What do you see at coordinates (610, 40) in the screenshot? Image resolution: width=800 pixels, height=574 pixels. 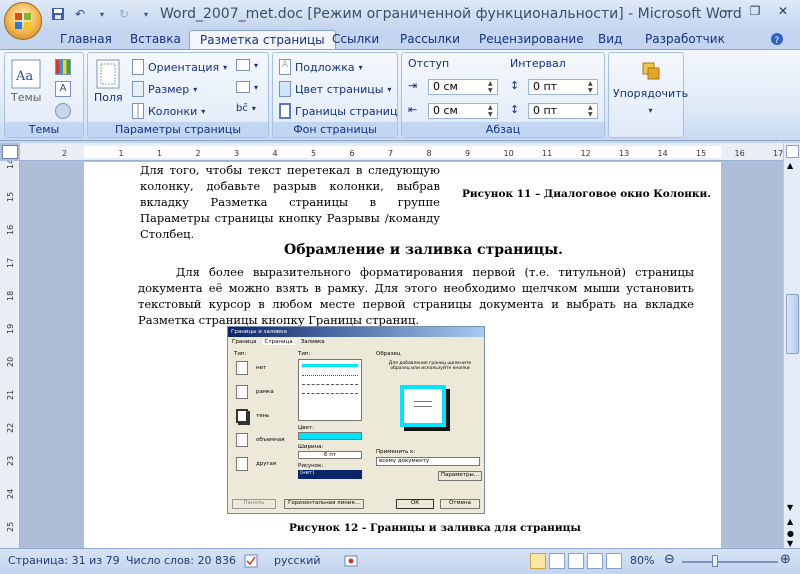 I see `tab-view: Вид` at bounding box center [610, 40].